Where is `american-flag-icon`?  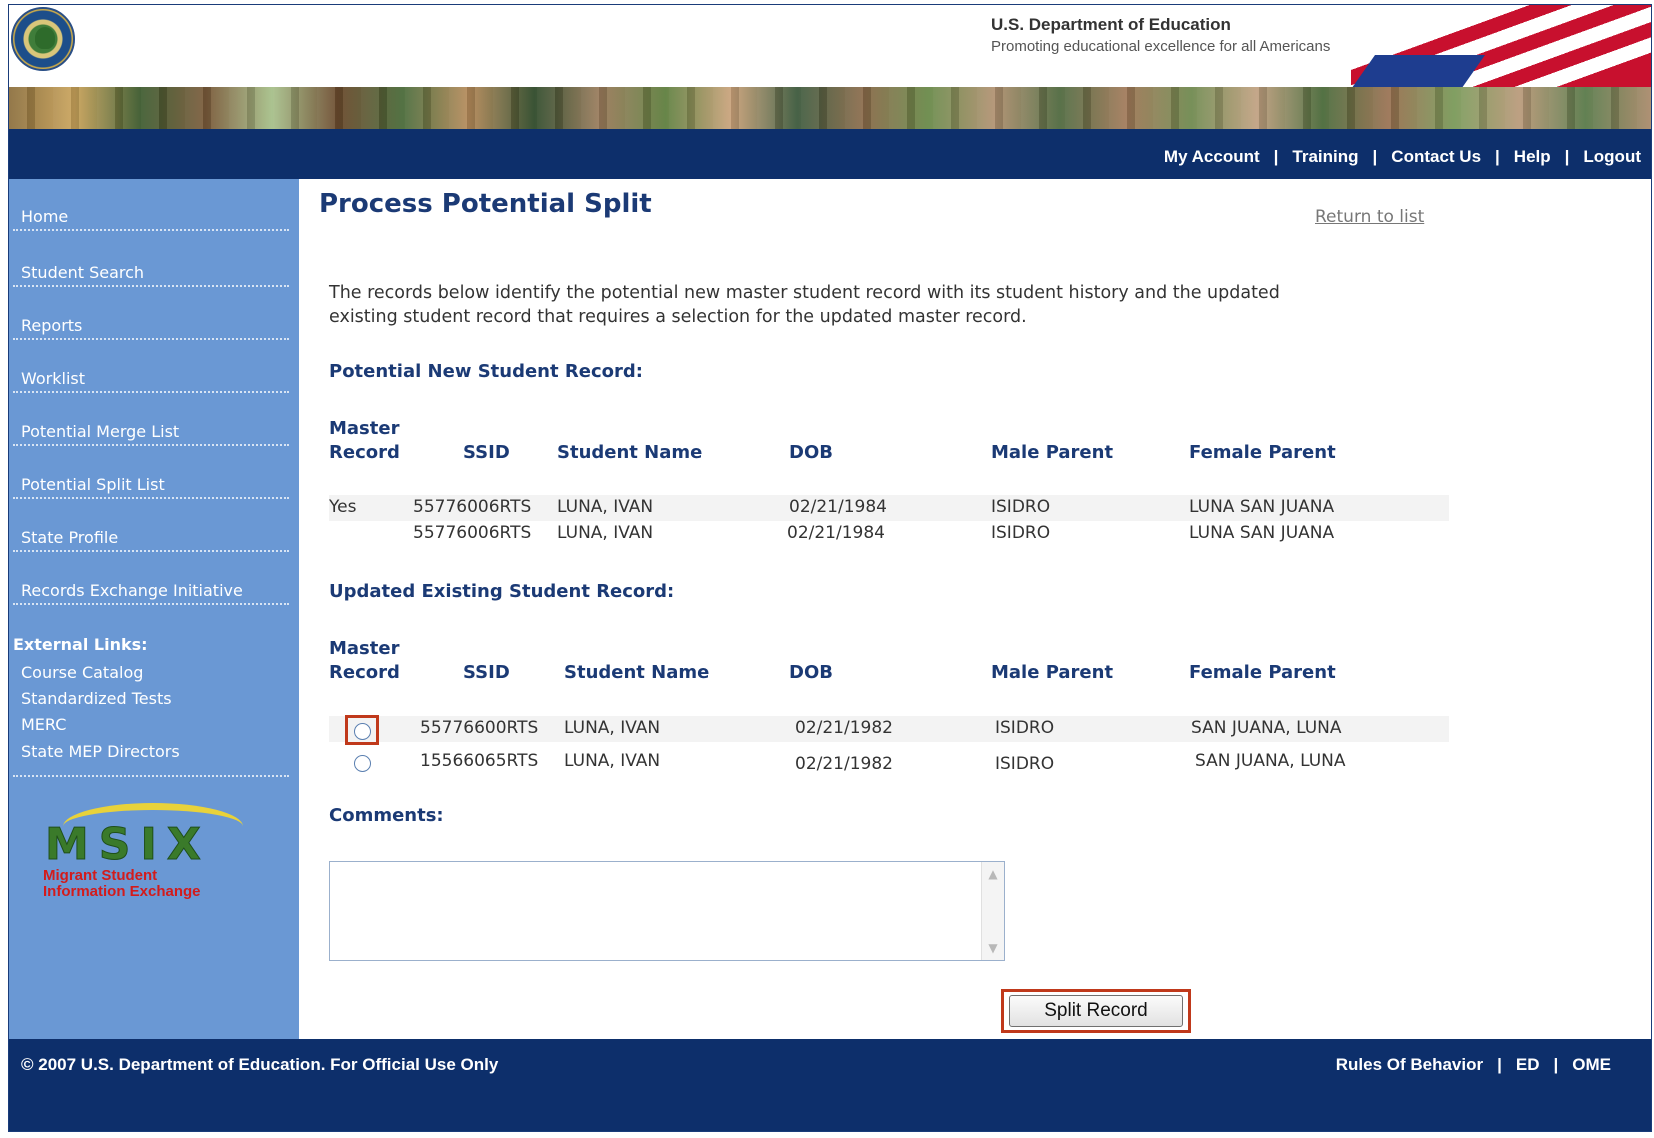 american-flag-icon is located at coordinates (1501, 46).